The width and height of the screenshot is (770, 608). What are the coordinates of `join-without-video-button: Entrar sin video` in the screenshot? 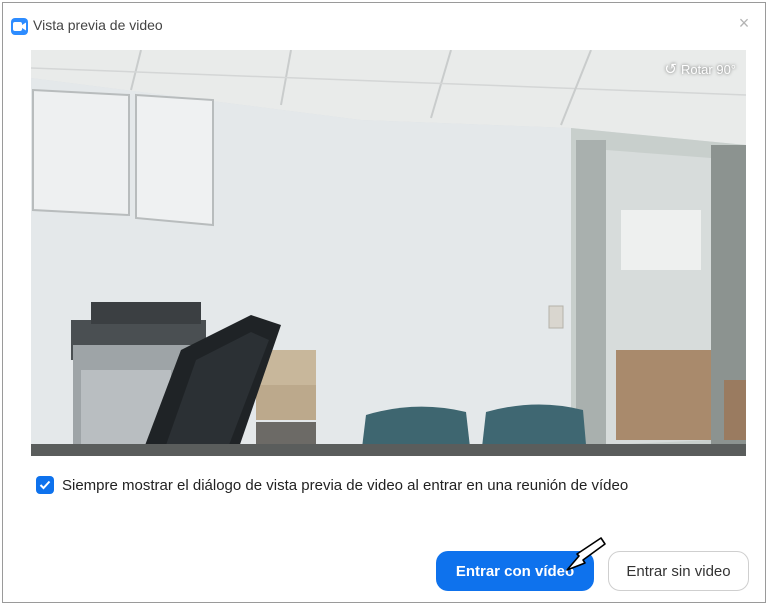 It's located at (678, 571).